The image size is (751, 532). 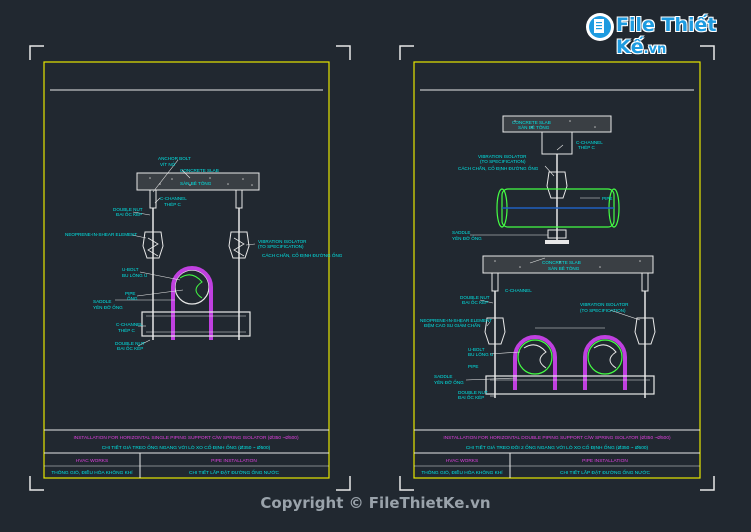 What do you see at coordinates (503, 161) in the screenshot?
I see `right-label-vib-spec: (TO SPECIFICATION)` at bounding box center [503, 161].